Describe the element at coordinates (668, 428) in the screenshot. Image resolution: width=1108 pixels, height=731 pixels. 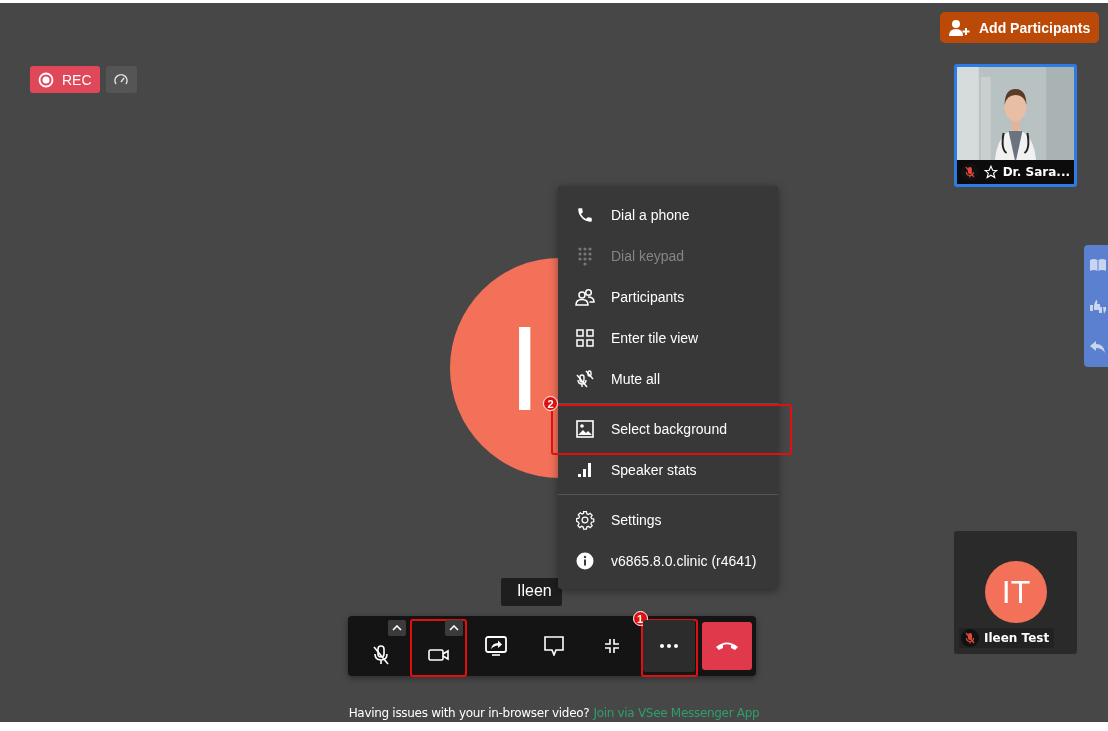
I see `menu-item: Select background` at that location.